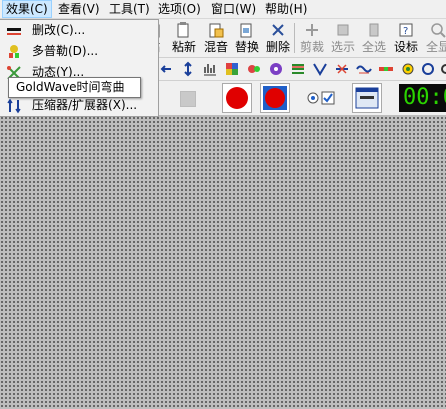  I want to click on delete-button: 删除, so click(278, 38).